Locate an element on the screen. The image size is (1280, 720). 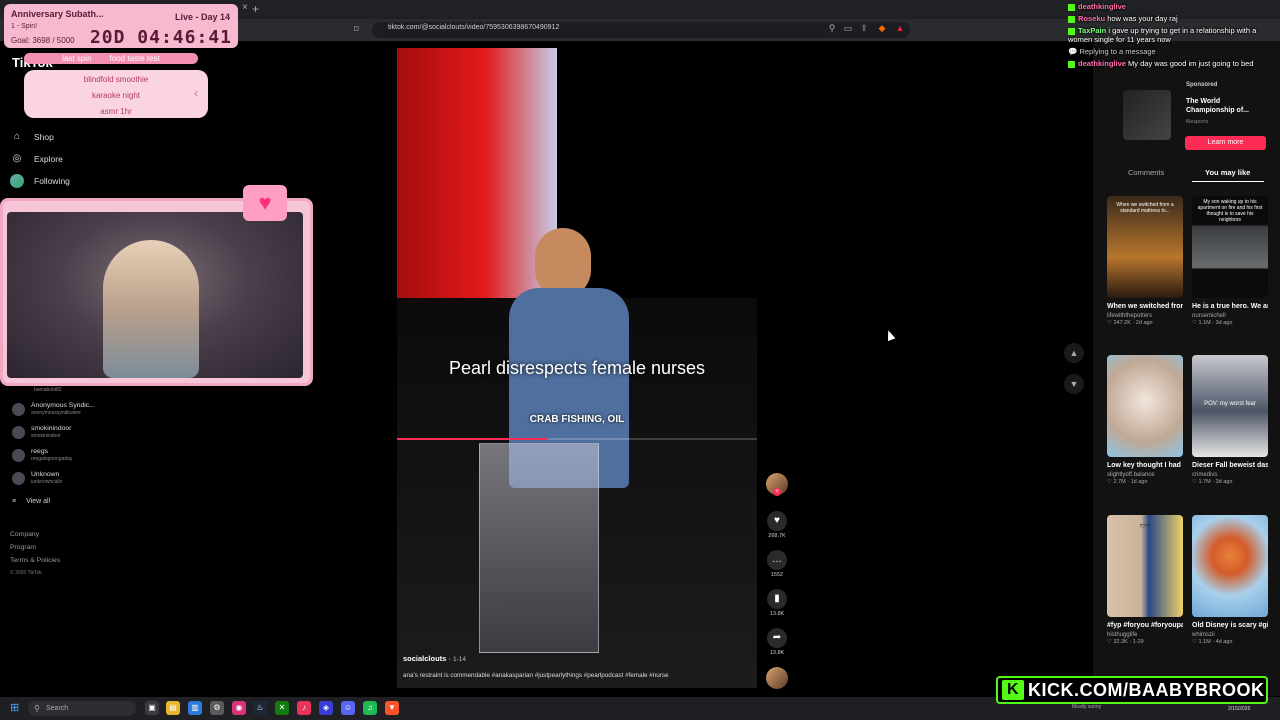
app-icon: ◈ is located at coordinates (326, 708).